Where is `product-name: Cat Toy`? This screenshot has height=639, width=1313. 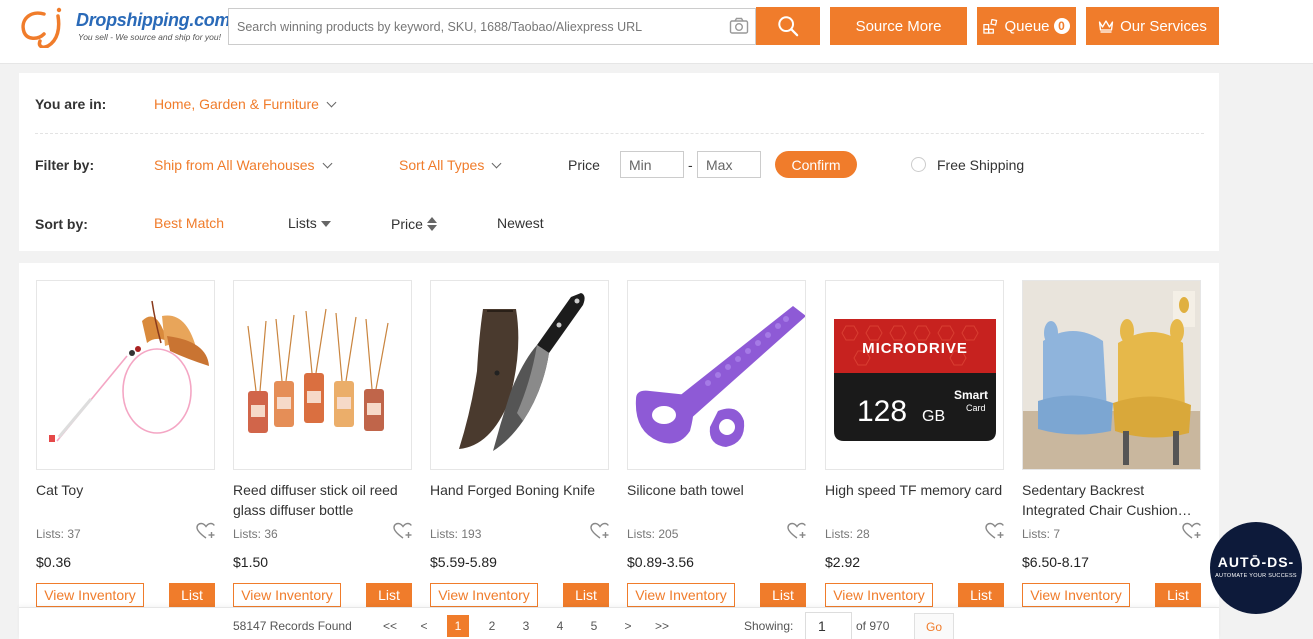
product-name: Cat Toy is located at coordinates (126, 500).